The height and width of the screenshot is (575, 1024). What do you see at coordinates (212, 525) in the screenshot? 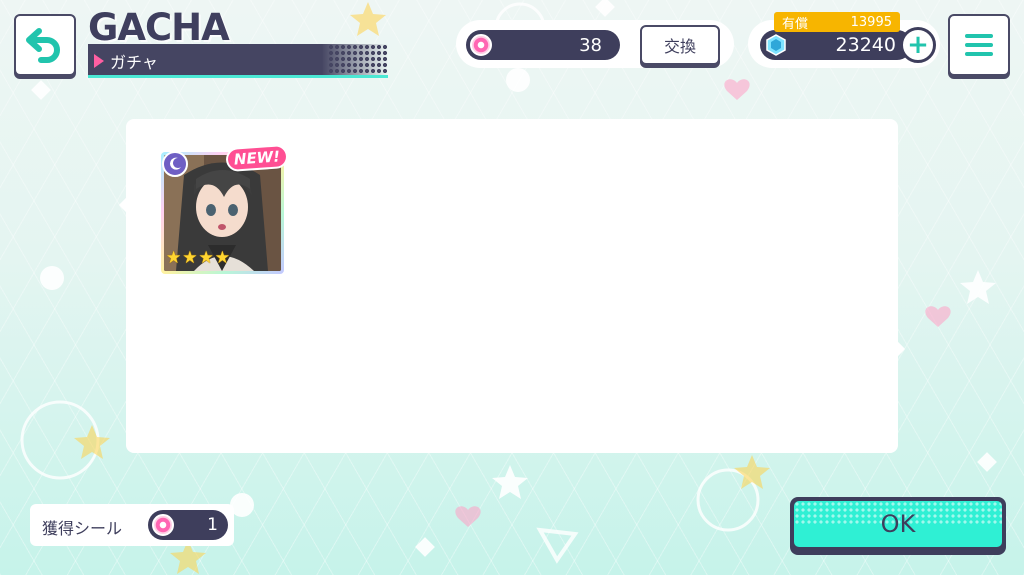
I see `seal-count: 1` at bounding box center [212, 525].